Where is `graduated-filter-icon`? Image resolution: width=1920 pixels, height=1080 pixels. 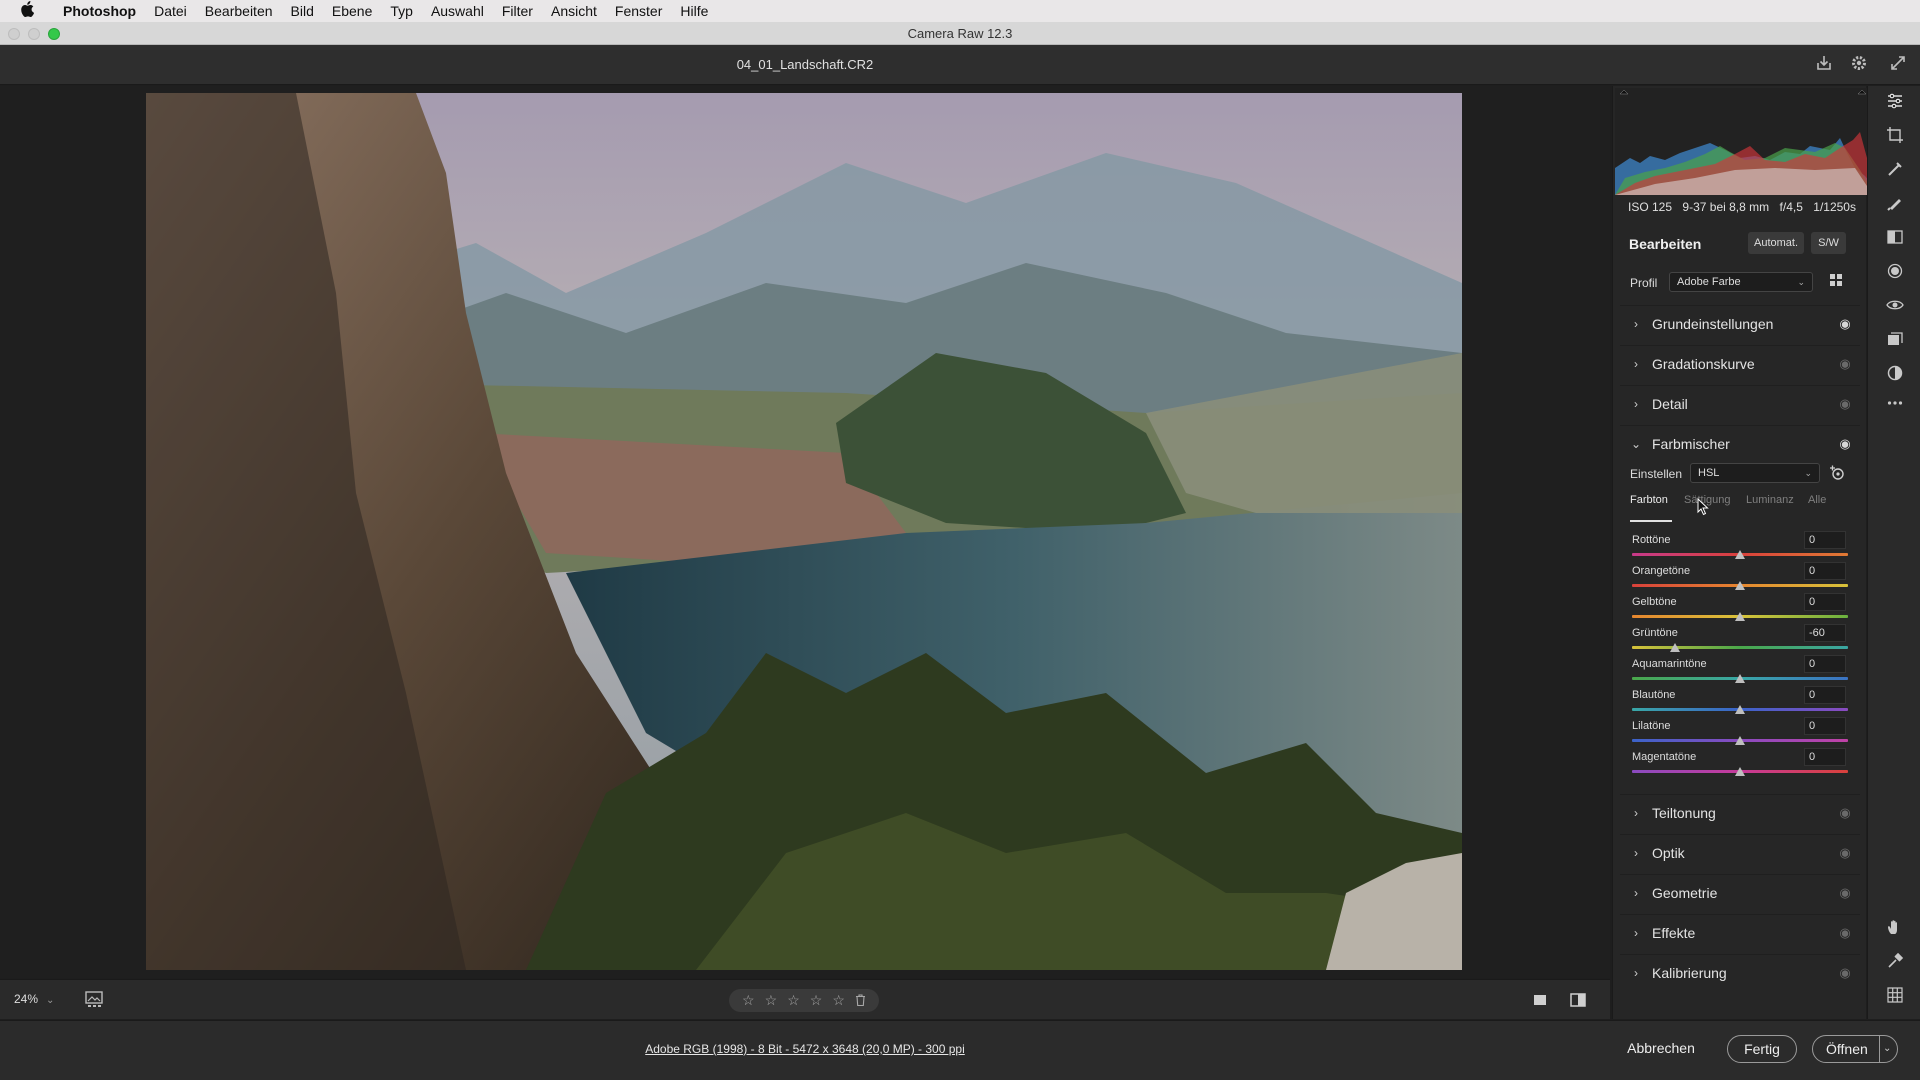
graduated-filter-icon is located at coordinates (1895, 239).